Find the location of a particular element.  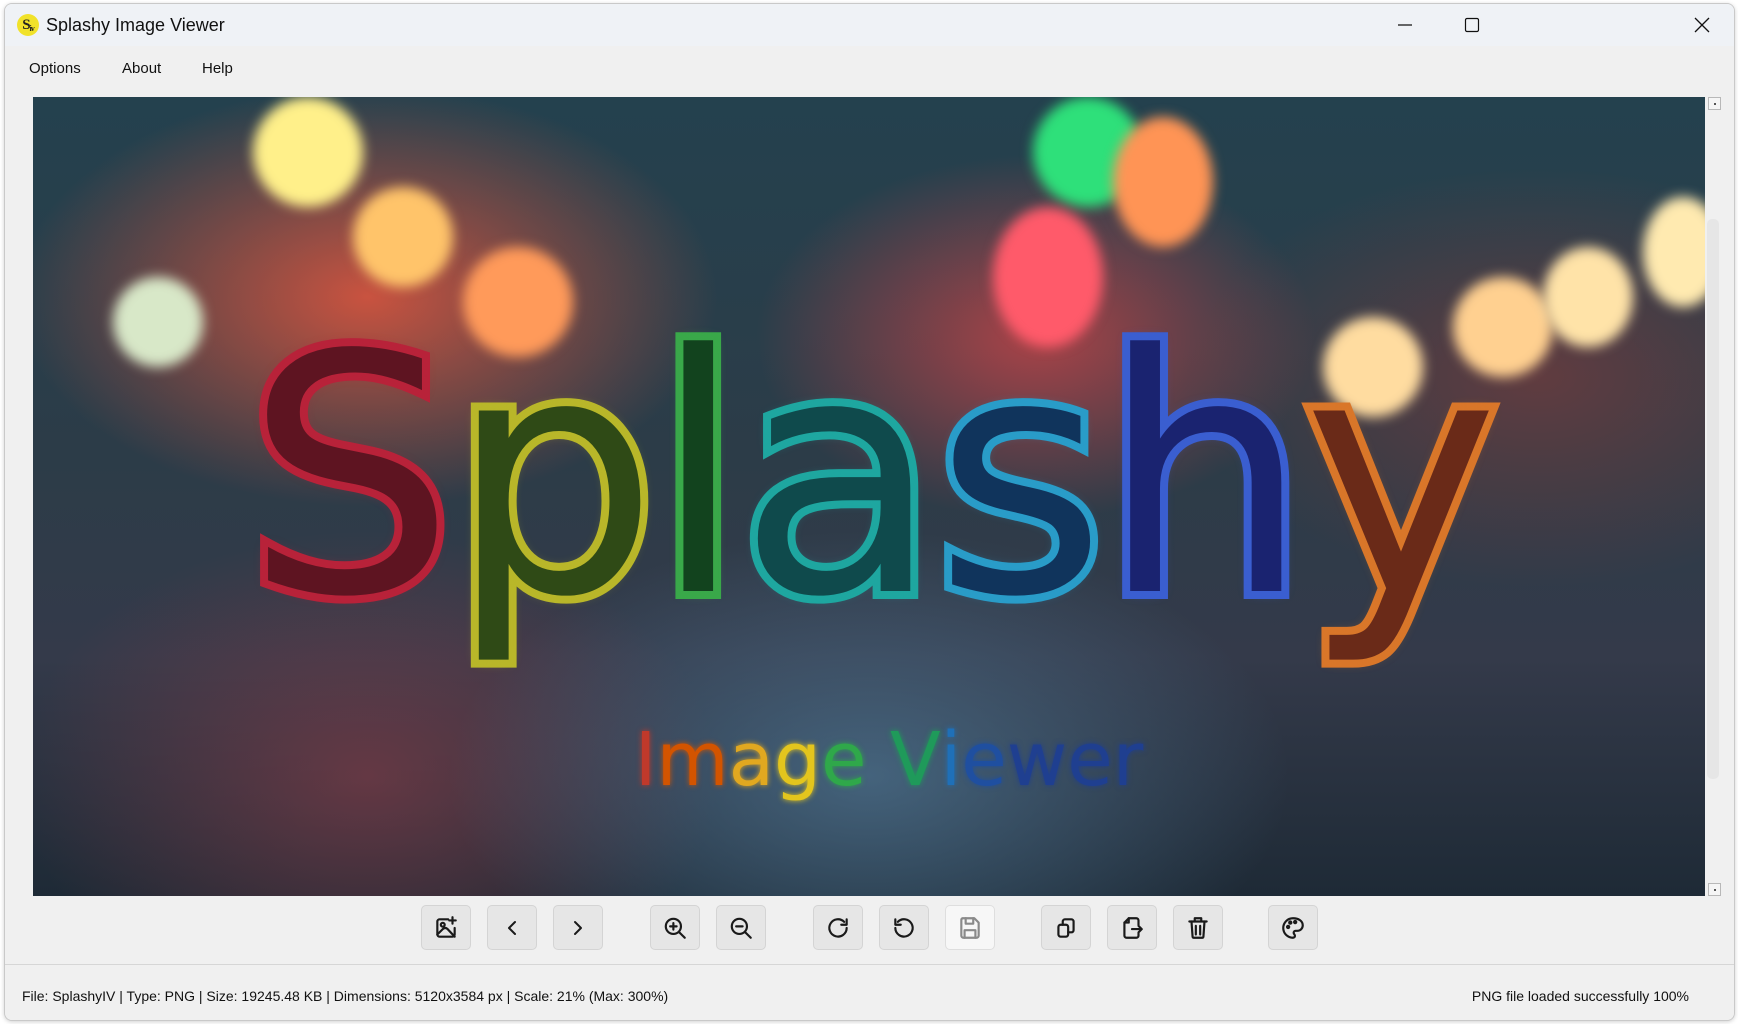

previous-button is located at coordinates (512, 927).